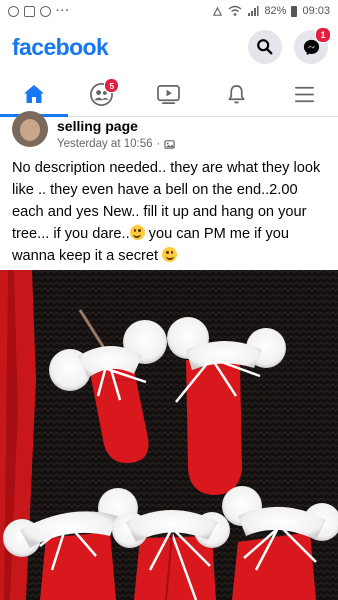  I want to click on home-icon, so click(33, 94).